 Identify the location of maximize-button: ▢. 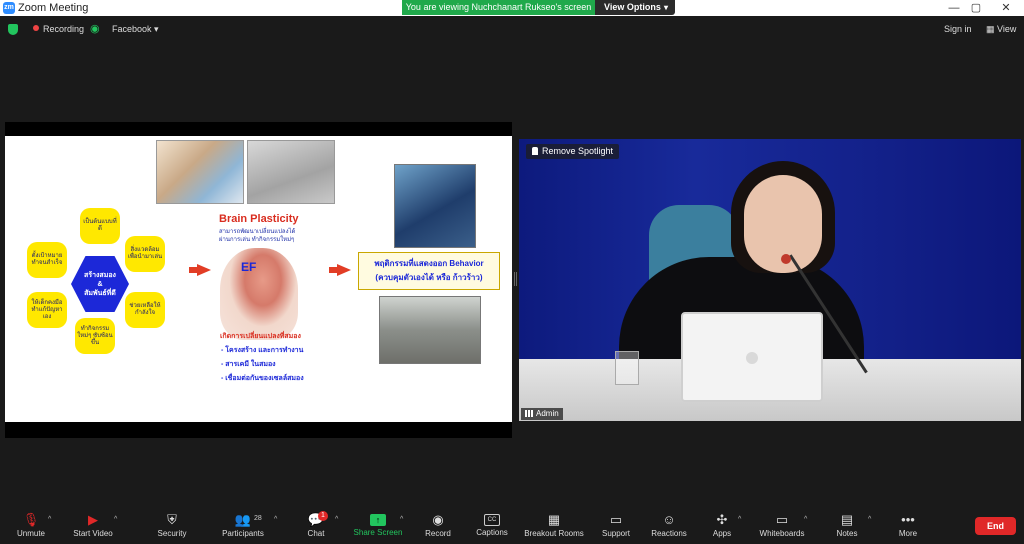
(976, 8).